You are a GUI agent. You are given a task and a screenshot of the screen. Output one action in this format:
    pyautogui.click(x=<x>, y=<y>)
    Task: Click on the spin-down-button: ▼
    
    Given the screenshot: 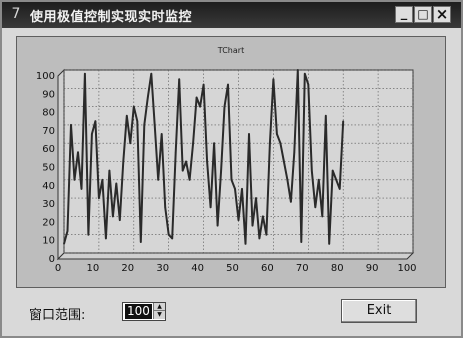 What is the action you would take?
    pyautogui.click(x=159, y=315)
    